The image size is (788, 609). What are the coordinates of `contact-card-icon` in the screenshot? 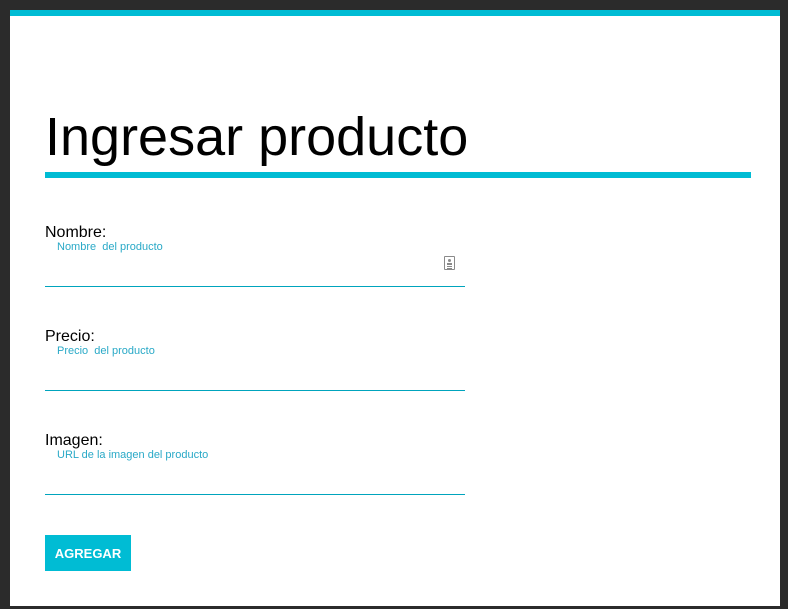 It's located at (449, 263).